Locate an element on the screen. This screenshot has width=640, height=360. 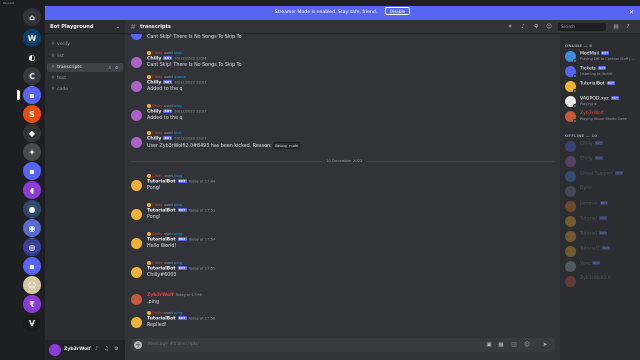
server-icon: ◍ is located at coordinates (32, 247).